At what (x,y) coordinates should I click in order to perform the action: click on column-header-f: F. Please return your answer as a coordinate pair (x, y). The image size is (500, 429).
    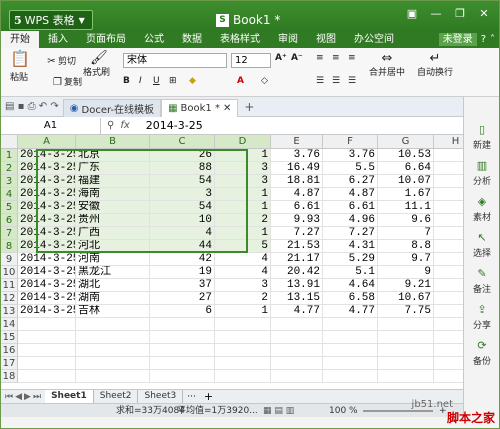
    Looking at the image, I should click on (350, 142).